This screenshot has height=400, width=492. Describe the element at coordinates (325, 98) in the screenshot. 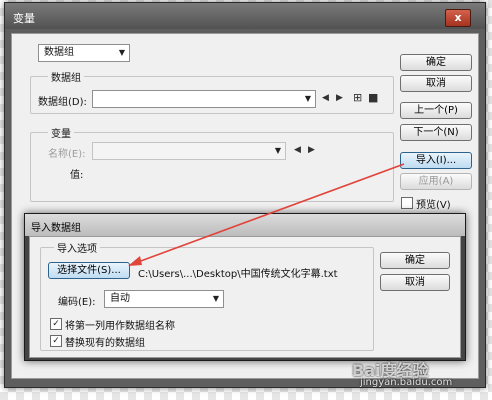

I see `prev-dataset-icon: ◀` at that location.